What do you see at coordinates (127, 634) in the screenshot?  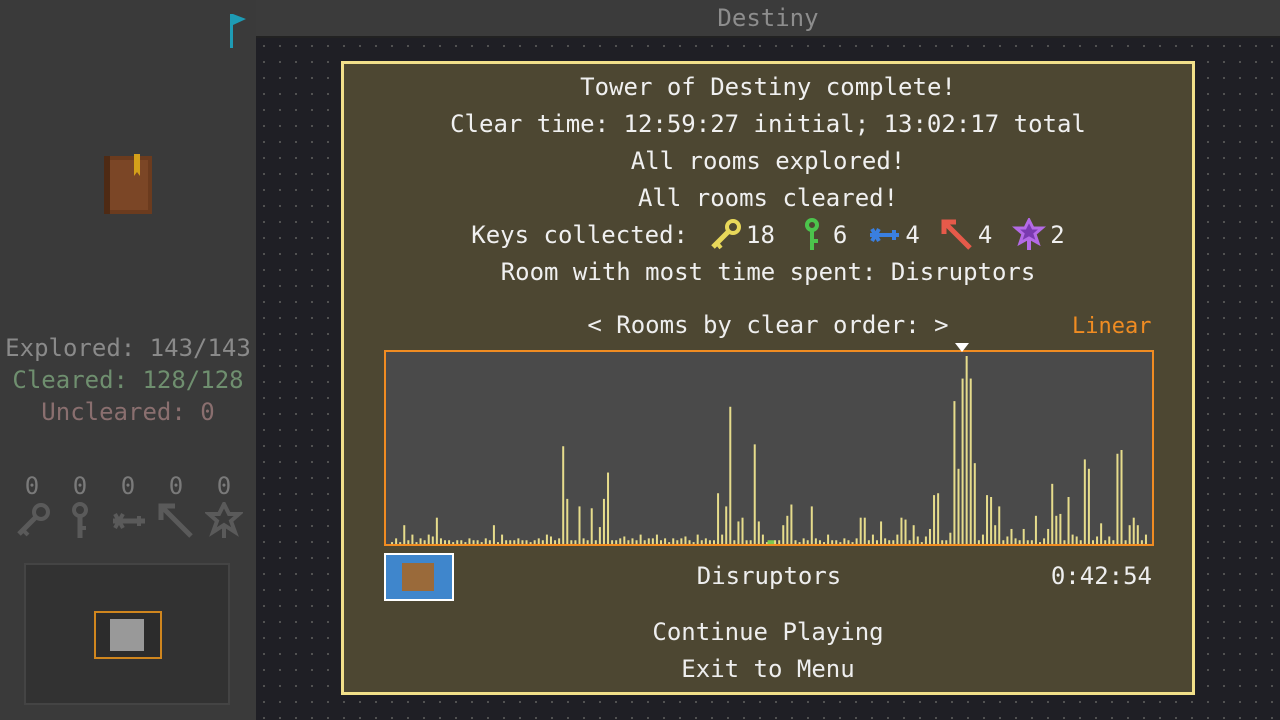 I see `minimap` at bounding box center [127, 634].